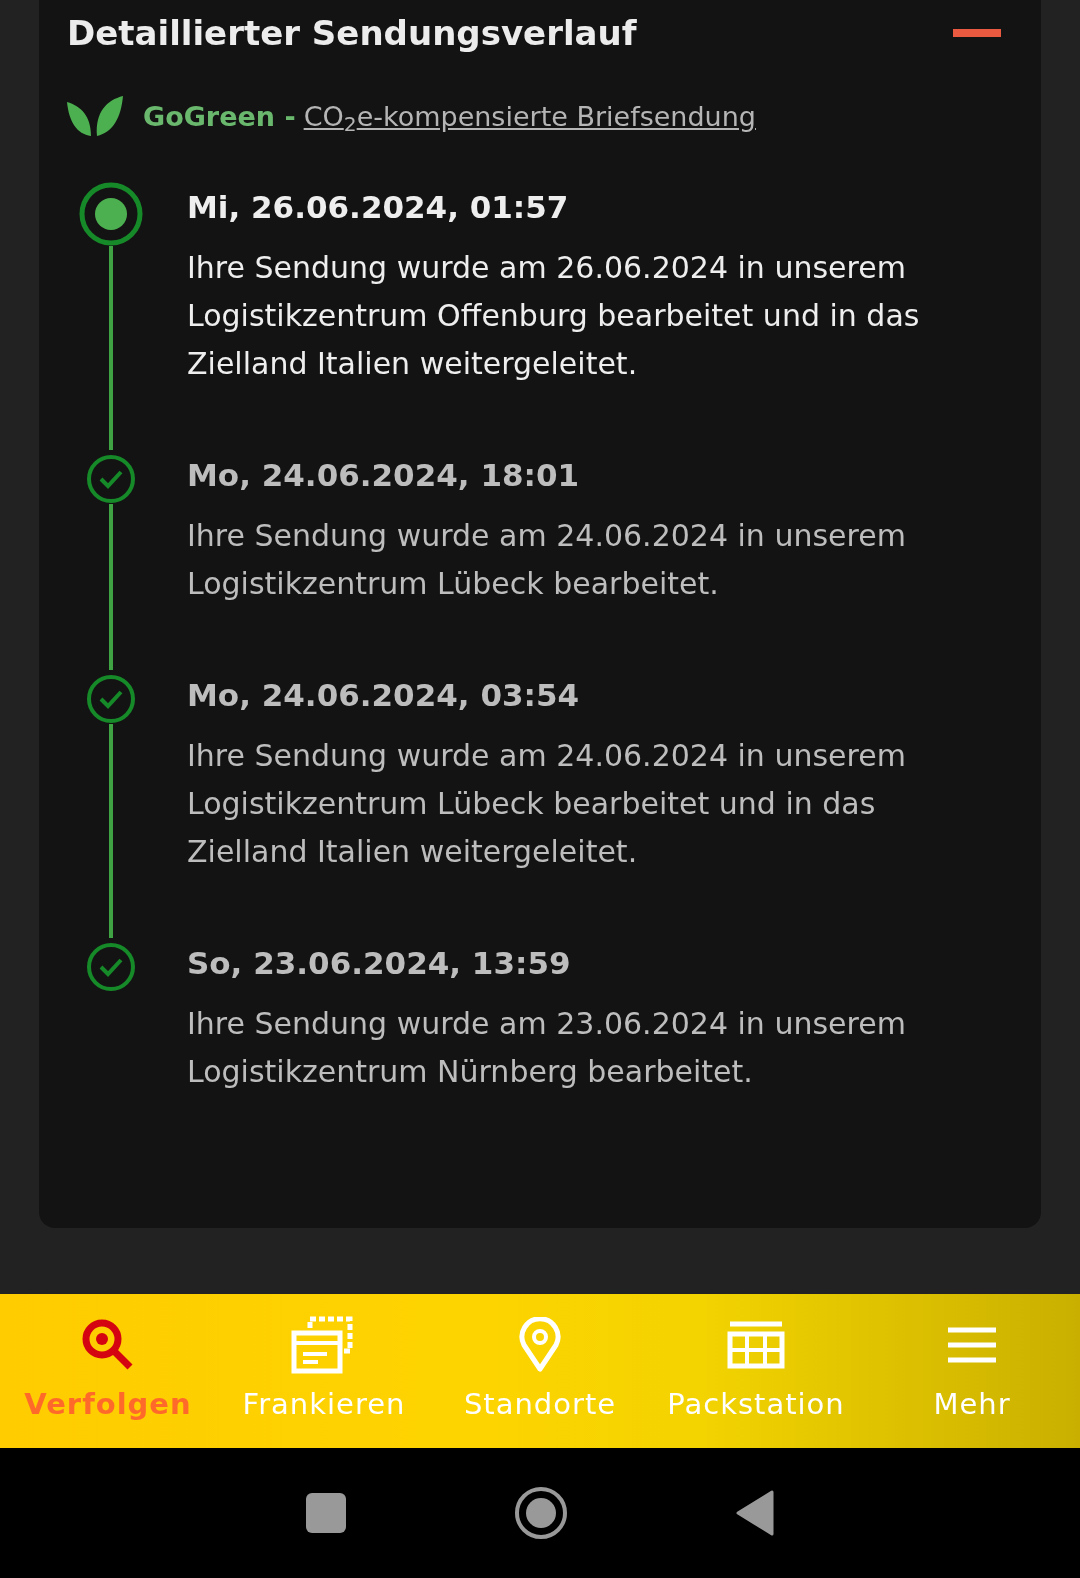  Describe the element at coordinates (547, 560) in the screenshot. I see `event-description: Ihre Sendung wurde am 24.06.2024 in unserem Logistikzentrum Lübeck bearbeitet.` at that location.